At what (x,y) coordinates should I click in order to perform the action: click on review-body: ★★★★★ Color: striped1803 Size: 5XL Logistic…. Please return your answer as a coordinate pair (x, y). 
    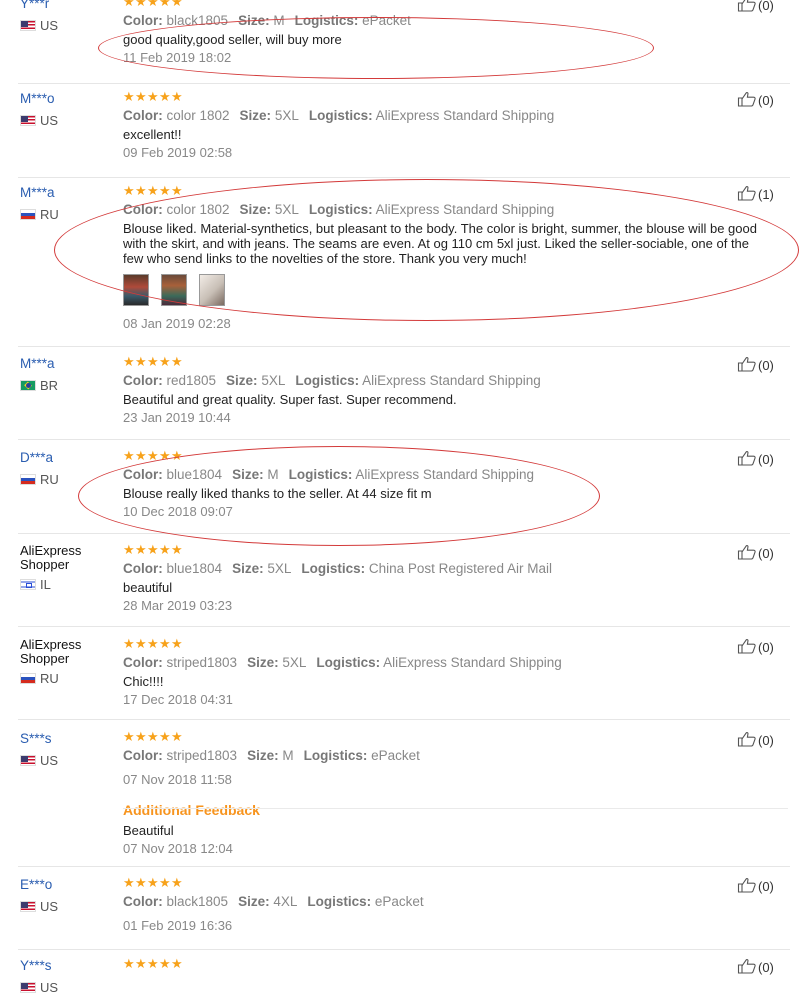
    Looking at the image, I should click on (453, 672).